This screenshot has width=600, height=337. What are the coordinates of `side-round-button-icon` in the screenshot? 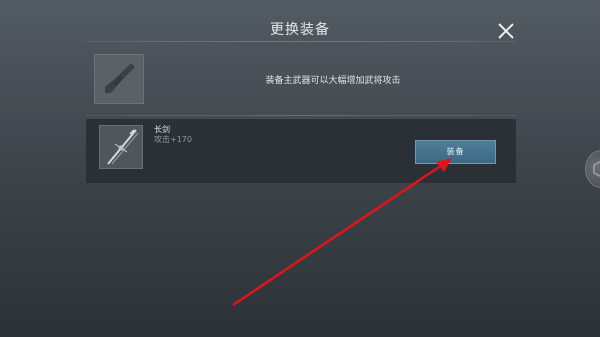 It's located at (596, 169).